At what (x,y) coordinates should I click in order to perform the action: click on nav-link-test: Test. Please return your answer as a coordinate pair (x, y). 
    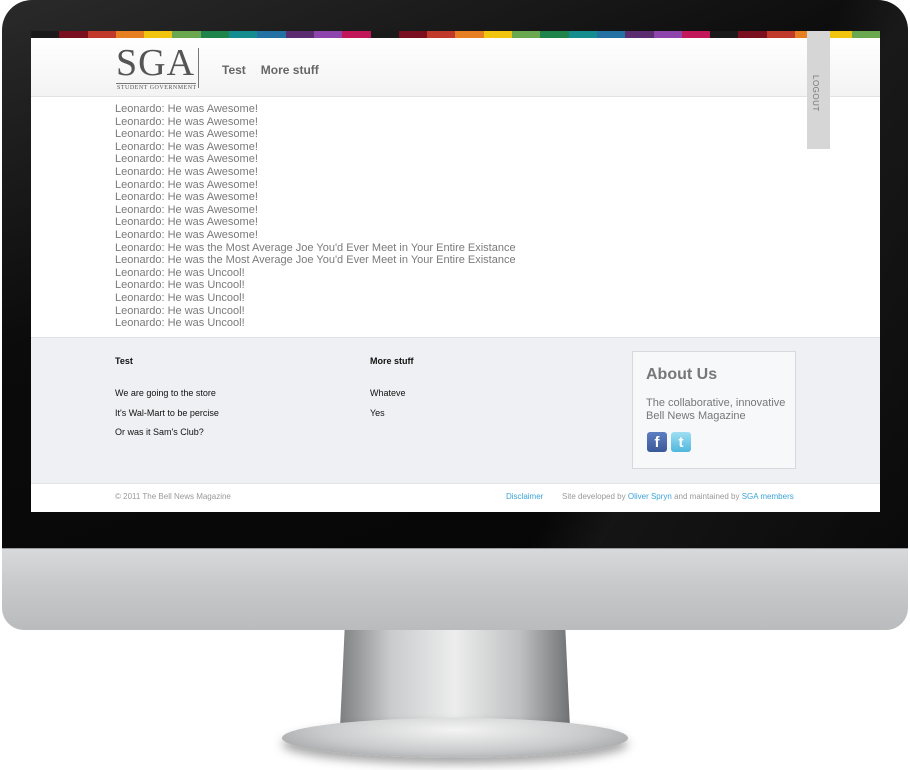
    Looking at the image, I should click on (234, 70).